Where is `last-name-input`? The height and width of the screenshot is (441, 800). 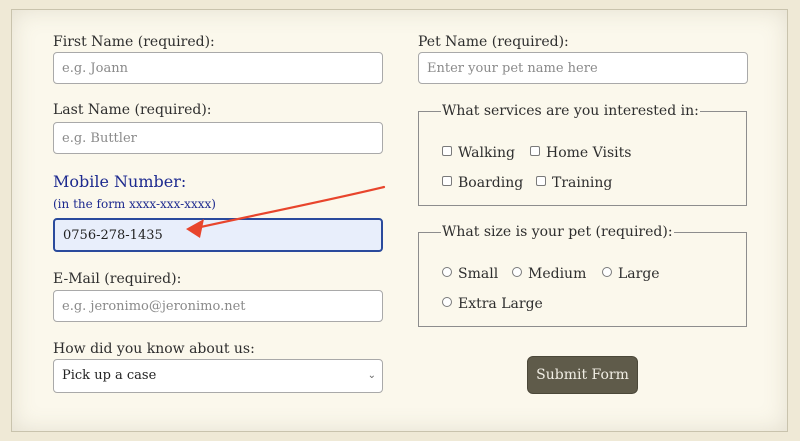
last-name-input is located at coordinates (218, 138).